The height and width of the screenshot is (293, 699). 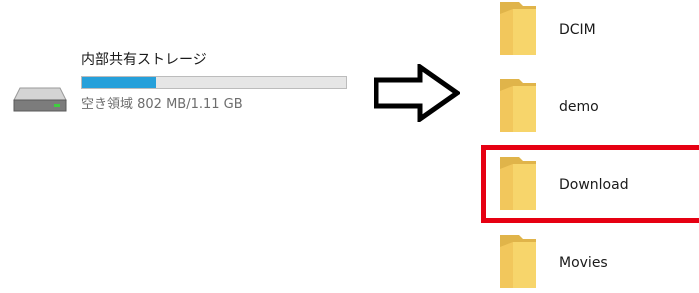 What do you see at coordinates (583, 263) in the screenshot?
I see `folder-label: Movies` at bounding box center [583, 263].